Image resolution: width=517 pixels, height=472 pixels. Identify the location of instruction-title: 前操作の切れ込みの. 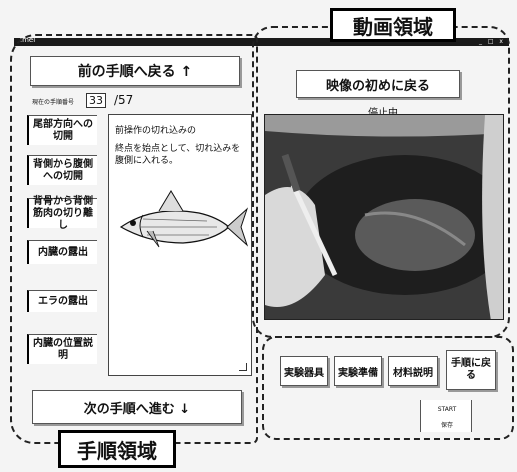
(156, 131).